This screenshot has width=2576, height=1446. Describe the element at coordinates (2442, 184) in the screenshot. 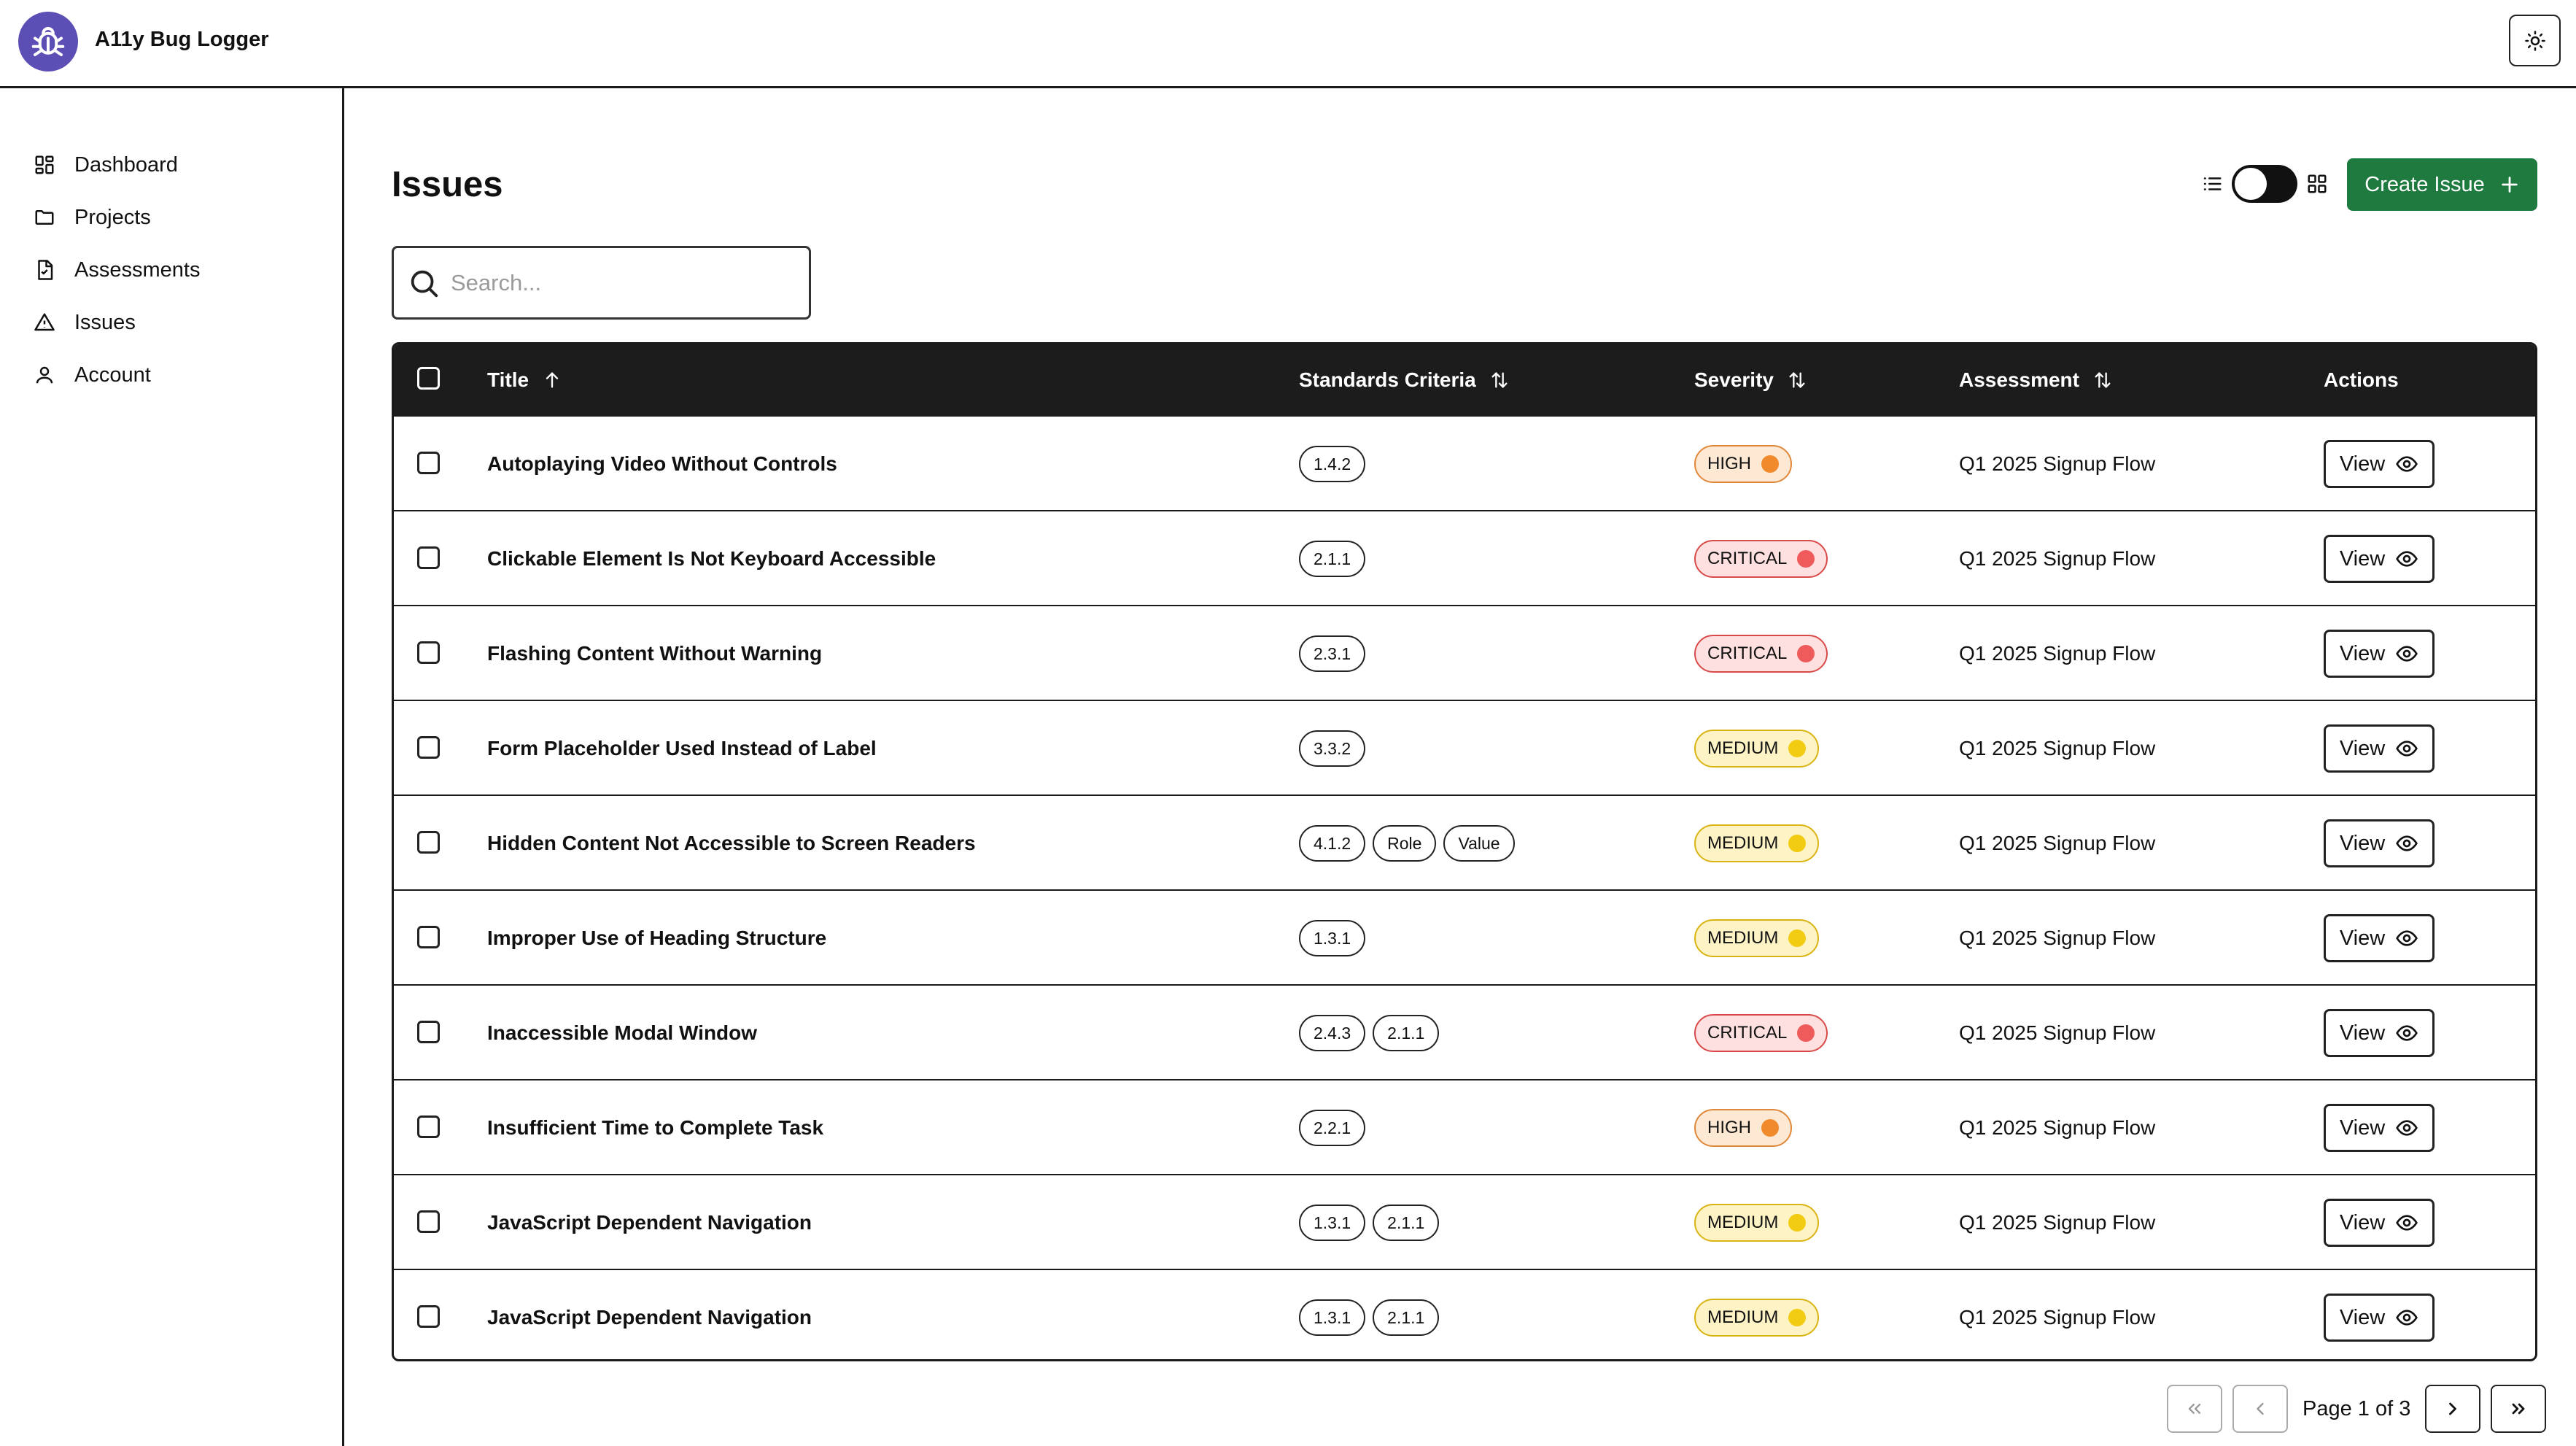

I see `create-issue-button: Create Issue` at that location.